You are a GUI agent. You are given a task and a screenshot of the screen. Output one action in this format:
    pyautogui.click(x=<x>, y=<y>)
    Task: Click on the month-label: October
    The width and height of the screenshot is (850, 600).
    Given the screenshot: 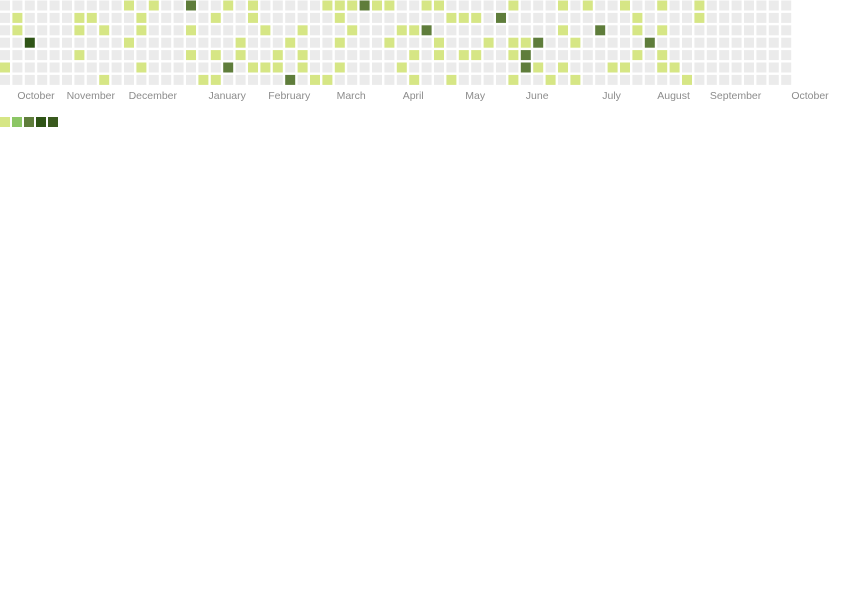 What is the action you would take?
    pyautogui.click(x=810, y=96)
    